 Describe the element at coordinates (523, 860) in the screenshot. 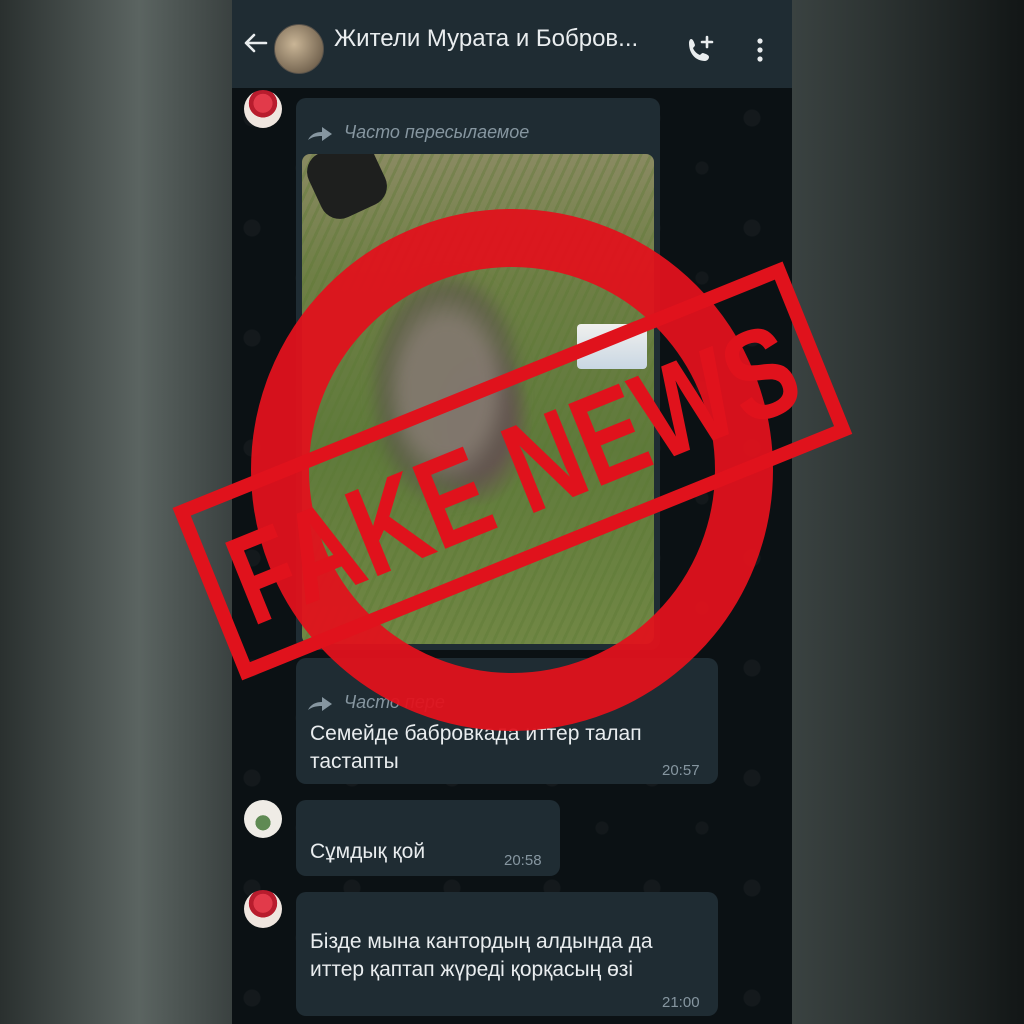

I see `message-time: 20:58` at that location.